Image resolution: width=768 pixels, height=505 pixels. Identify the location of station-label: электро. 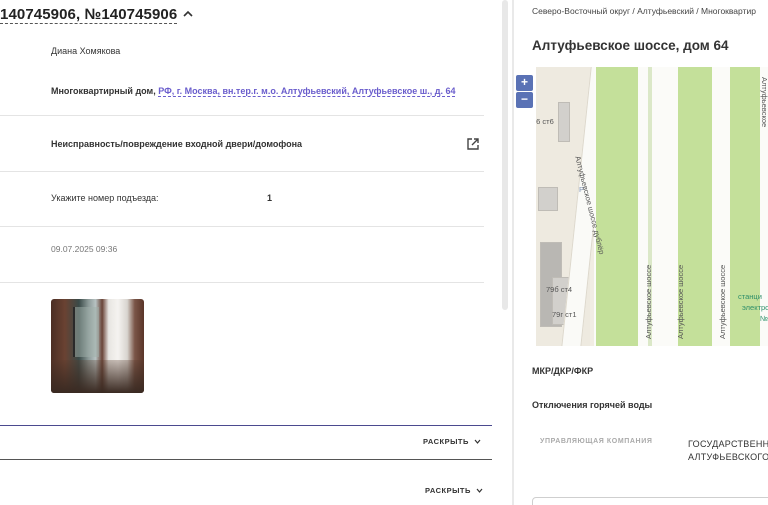
(755, 307).